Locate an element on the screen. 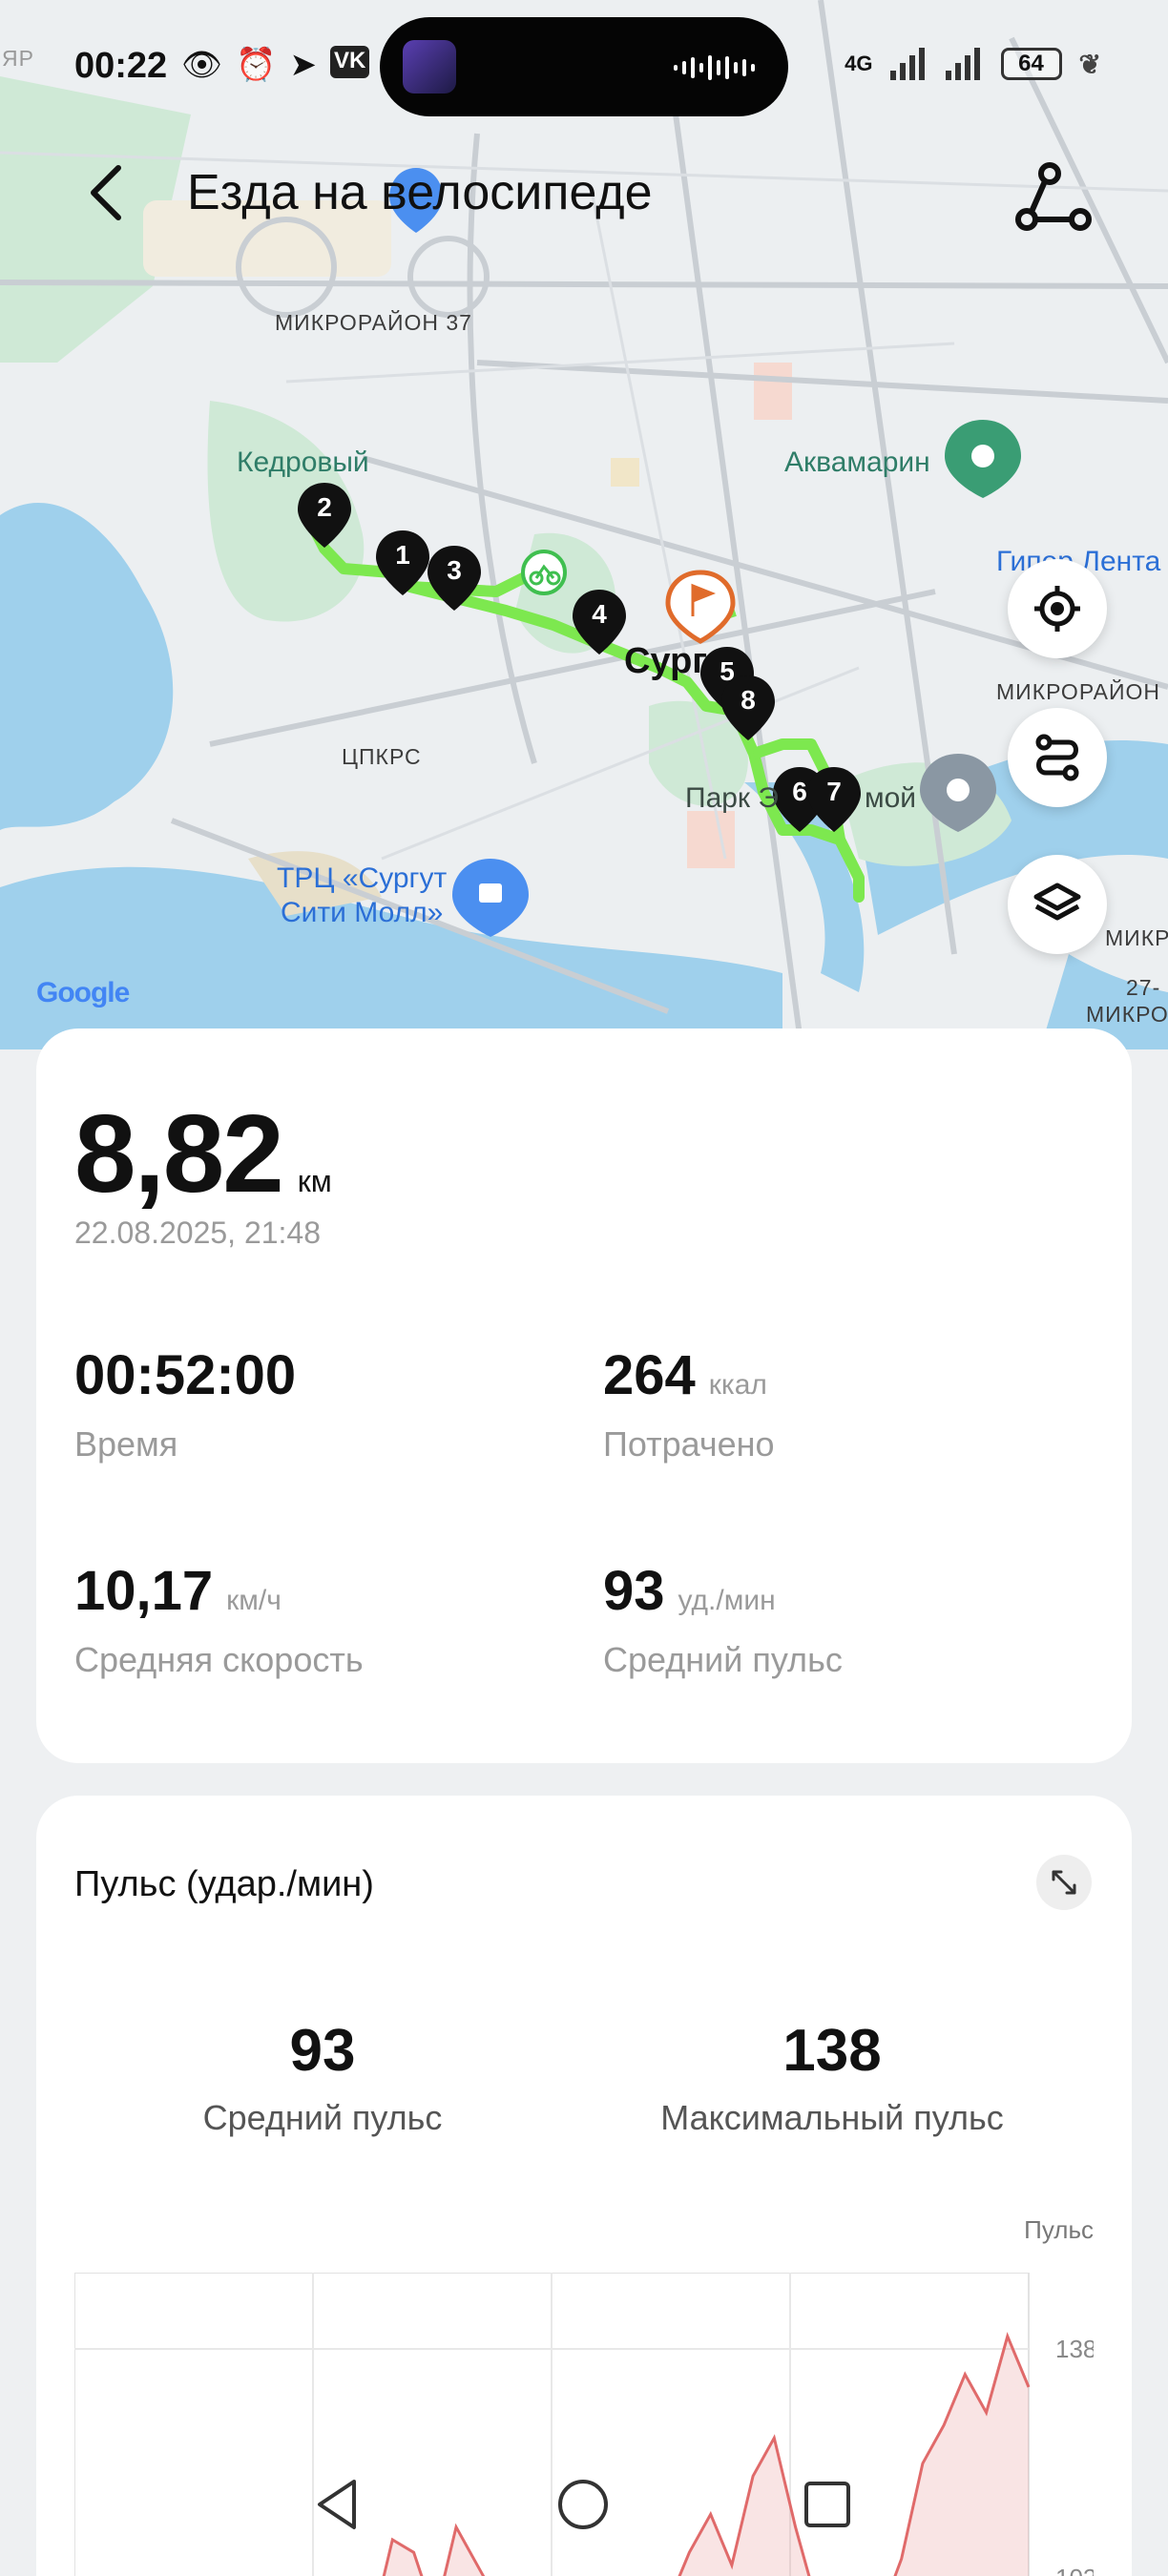  stat-calories: 264 ккал Потрачено is located at coordinates (689, 1404).